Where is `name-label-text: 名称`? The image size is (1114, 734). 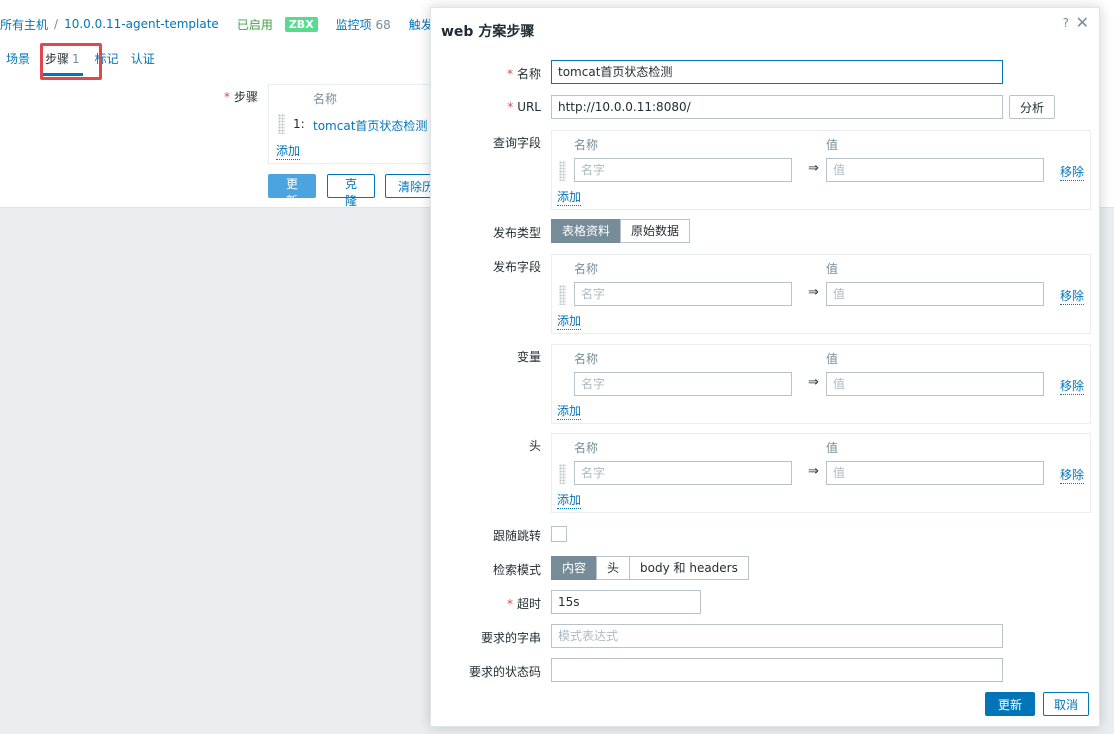
name-label-text: 名称 is located at coordinates (528, 74).